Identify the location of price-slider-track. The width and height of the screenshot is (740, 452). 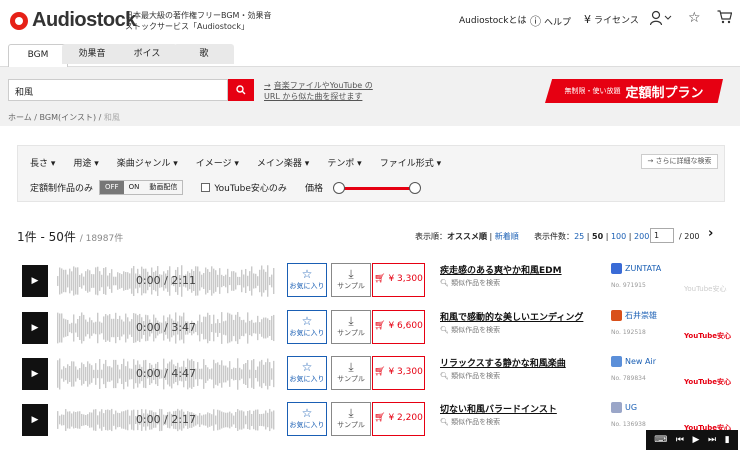
(376, 188).